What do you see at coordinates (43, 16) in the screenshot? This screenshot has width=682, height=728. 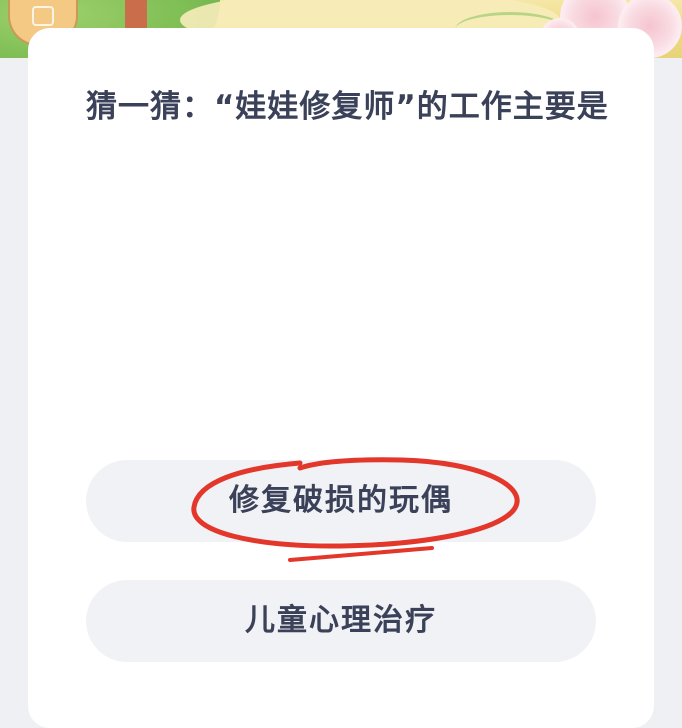 I see `backpack-badge-icon` at bounding box center [43, 16].